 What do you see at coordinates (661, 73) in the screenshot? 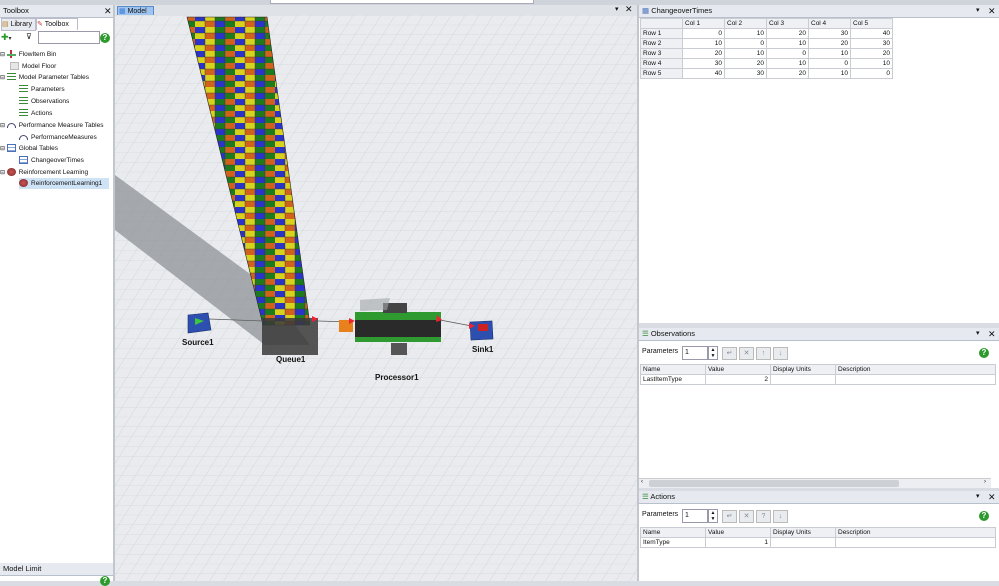
I see `row-header: Row 5` at bounding box center [661, 73].